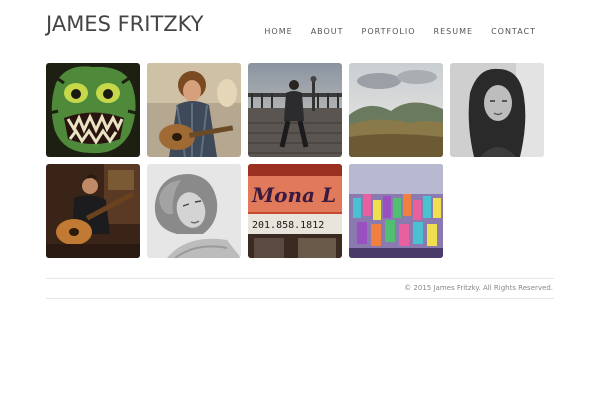 The width and height of the screenshot is (600, 400). I want to click on footer-divider-top, so click(300, 278).